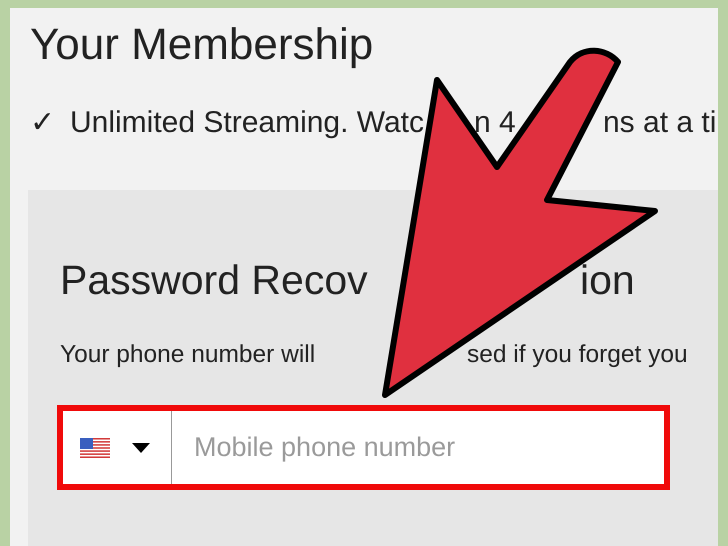 The height and width of the screenshot is (546, 728). I want to click on caret-icon, so click(141, 447).